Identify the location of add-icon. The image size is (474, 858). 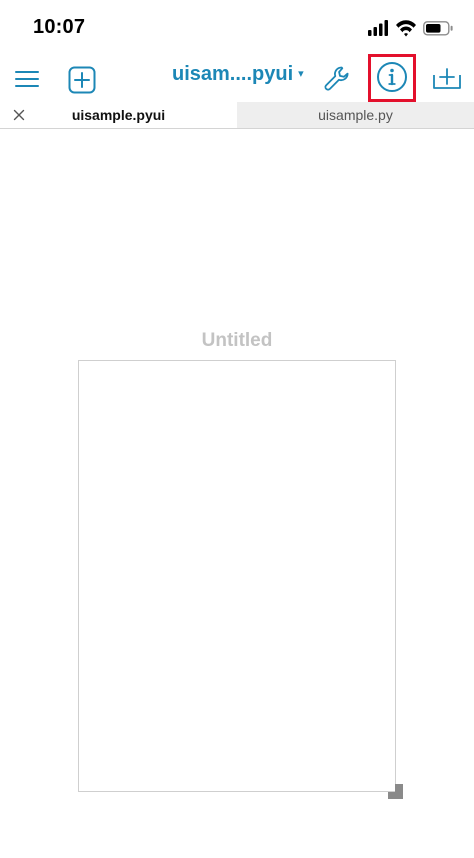
(82, 80).